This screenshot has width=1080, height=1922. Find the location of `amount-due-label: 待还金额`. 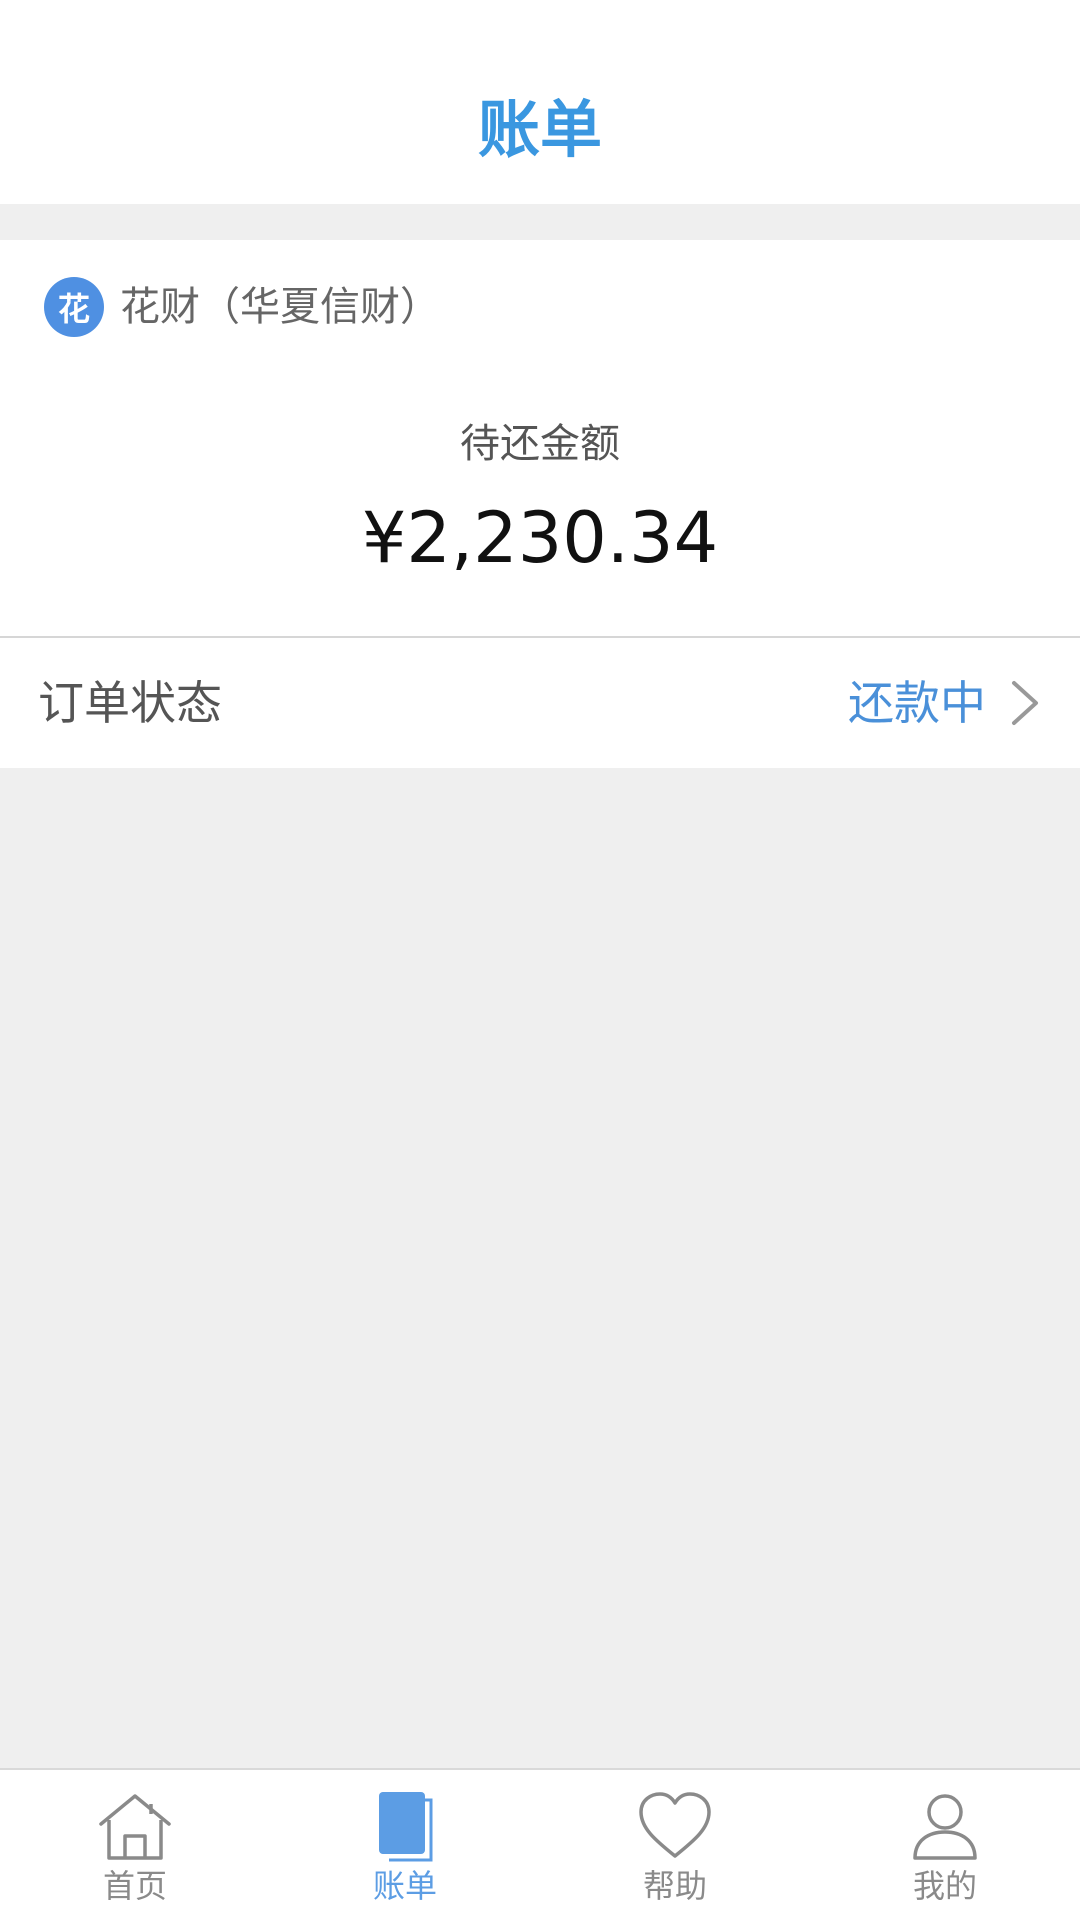

amount-due-label: 待还金额 is located at coordinates (540, 444).